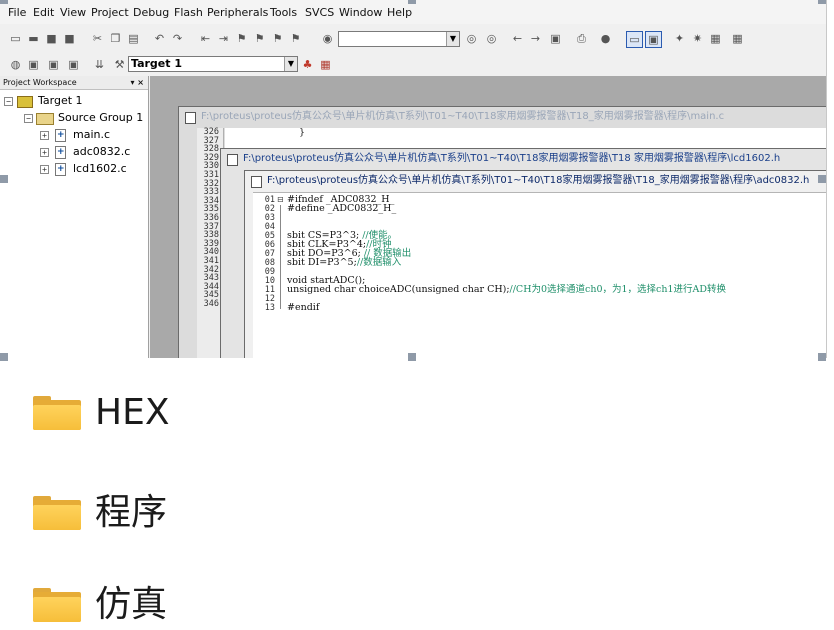 Image resolution: width=834 pixels, height=630 pixels. Describe the element at coordinates (535, 38) in the screenshot. I see `nav-forward-icon: →` at that location.